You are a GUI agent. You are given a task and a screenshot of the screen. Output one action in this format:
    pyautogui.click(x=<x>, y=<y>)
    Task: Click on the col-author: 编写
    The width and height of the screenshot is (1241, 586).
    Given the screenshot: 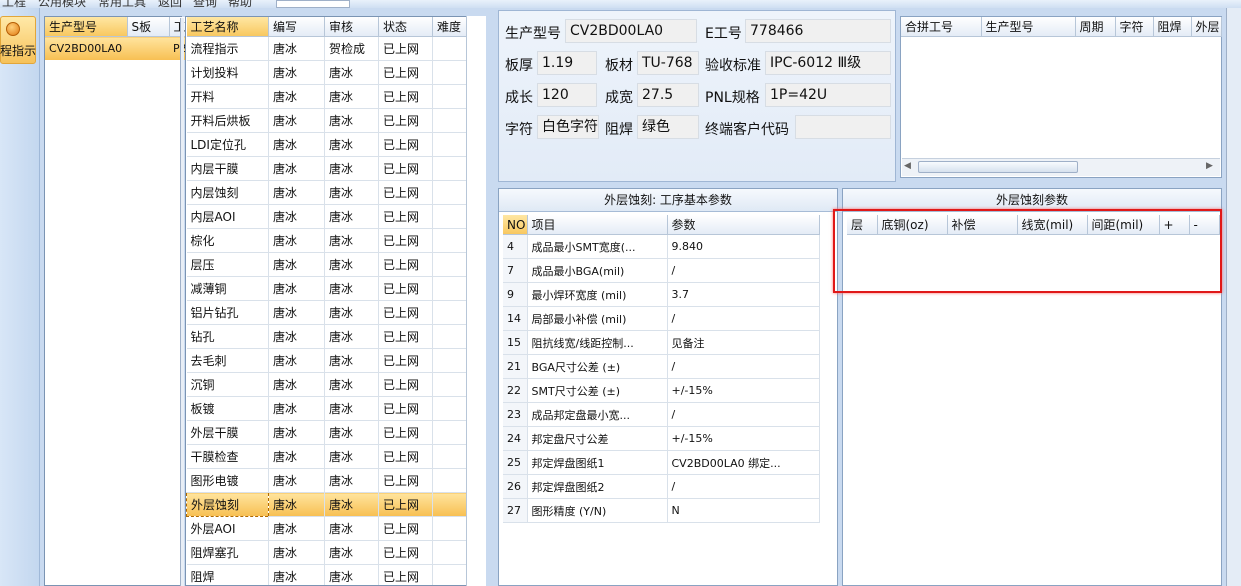 What is the action you would take?
    pyautogui.click(x=296, y=27)
    